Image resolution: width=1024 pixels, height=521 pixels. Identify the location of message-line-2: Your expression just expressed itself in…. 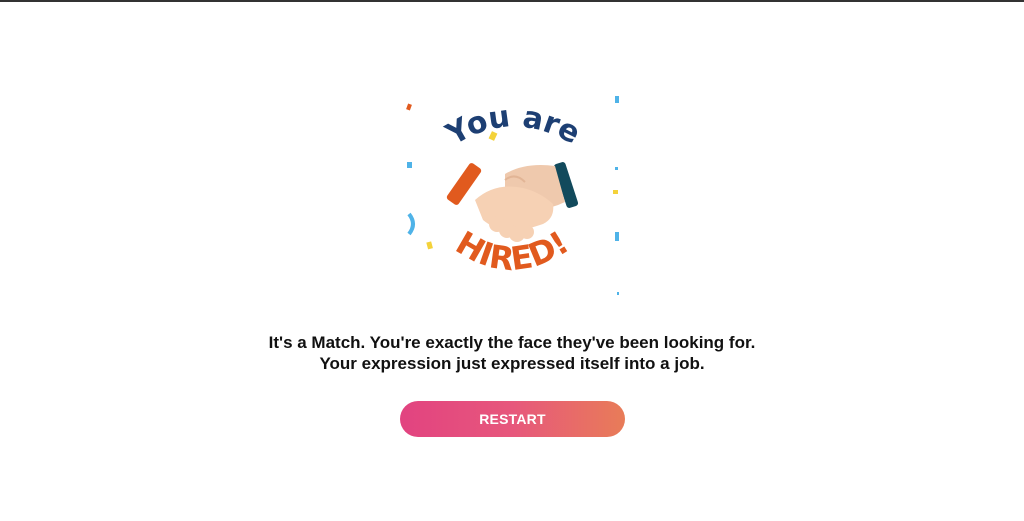
(512, 363).